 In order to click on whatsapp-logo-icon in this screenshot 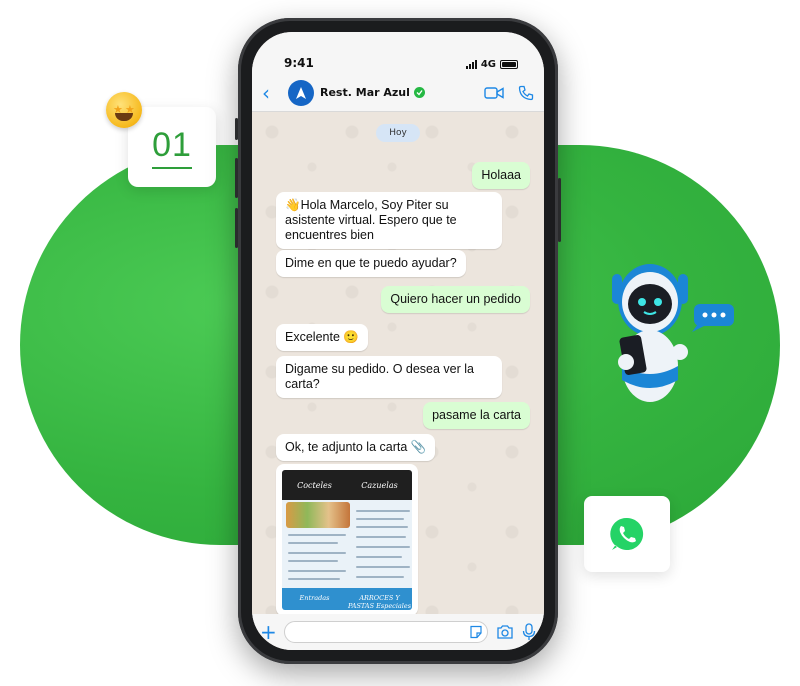, I will do `click(627, 533)`.